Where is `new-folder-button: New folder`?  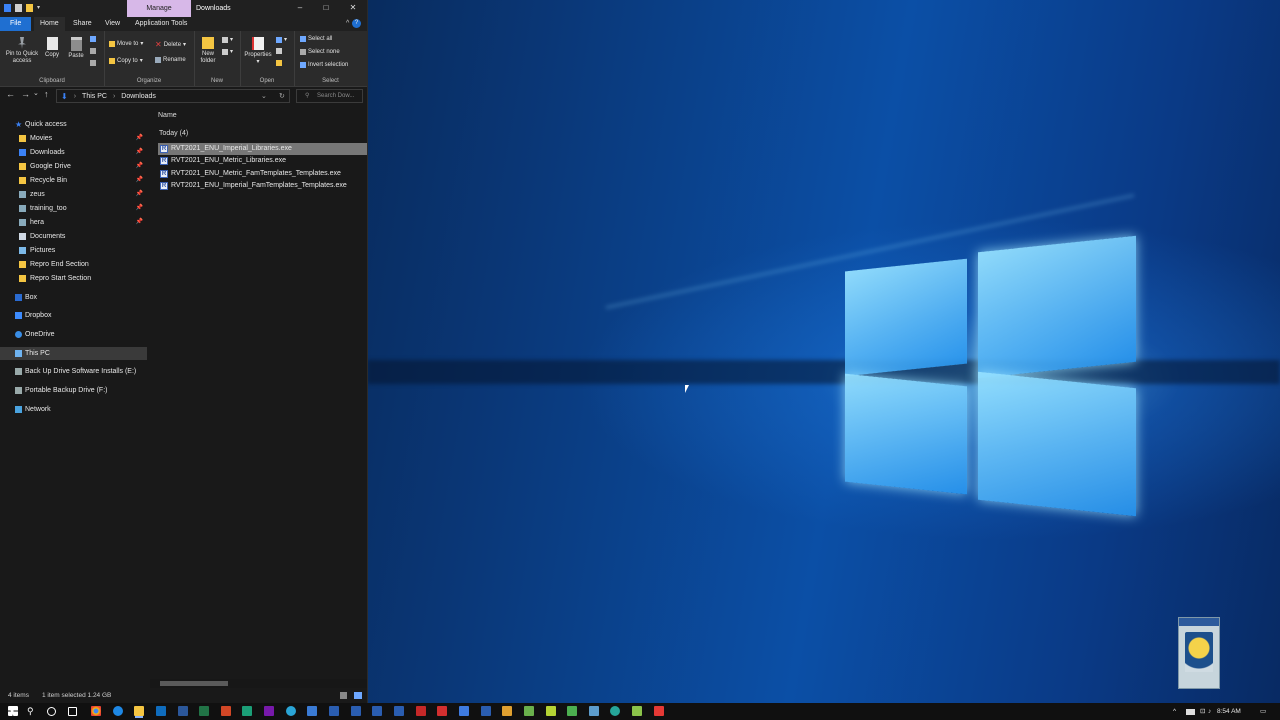 new-folder-button: New folder is located at coordinates (208, 51).